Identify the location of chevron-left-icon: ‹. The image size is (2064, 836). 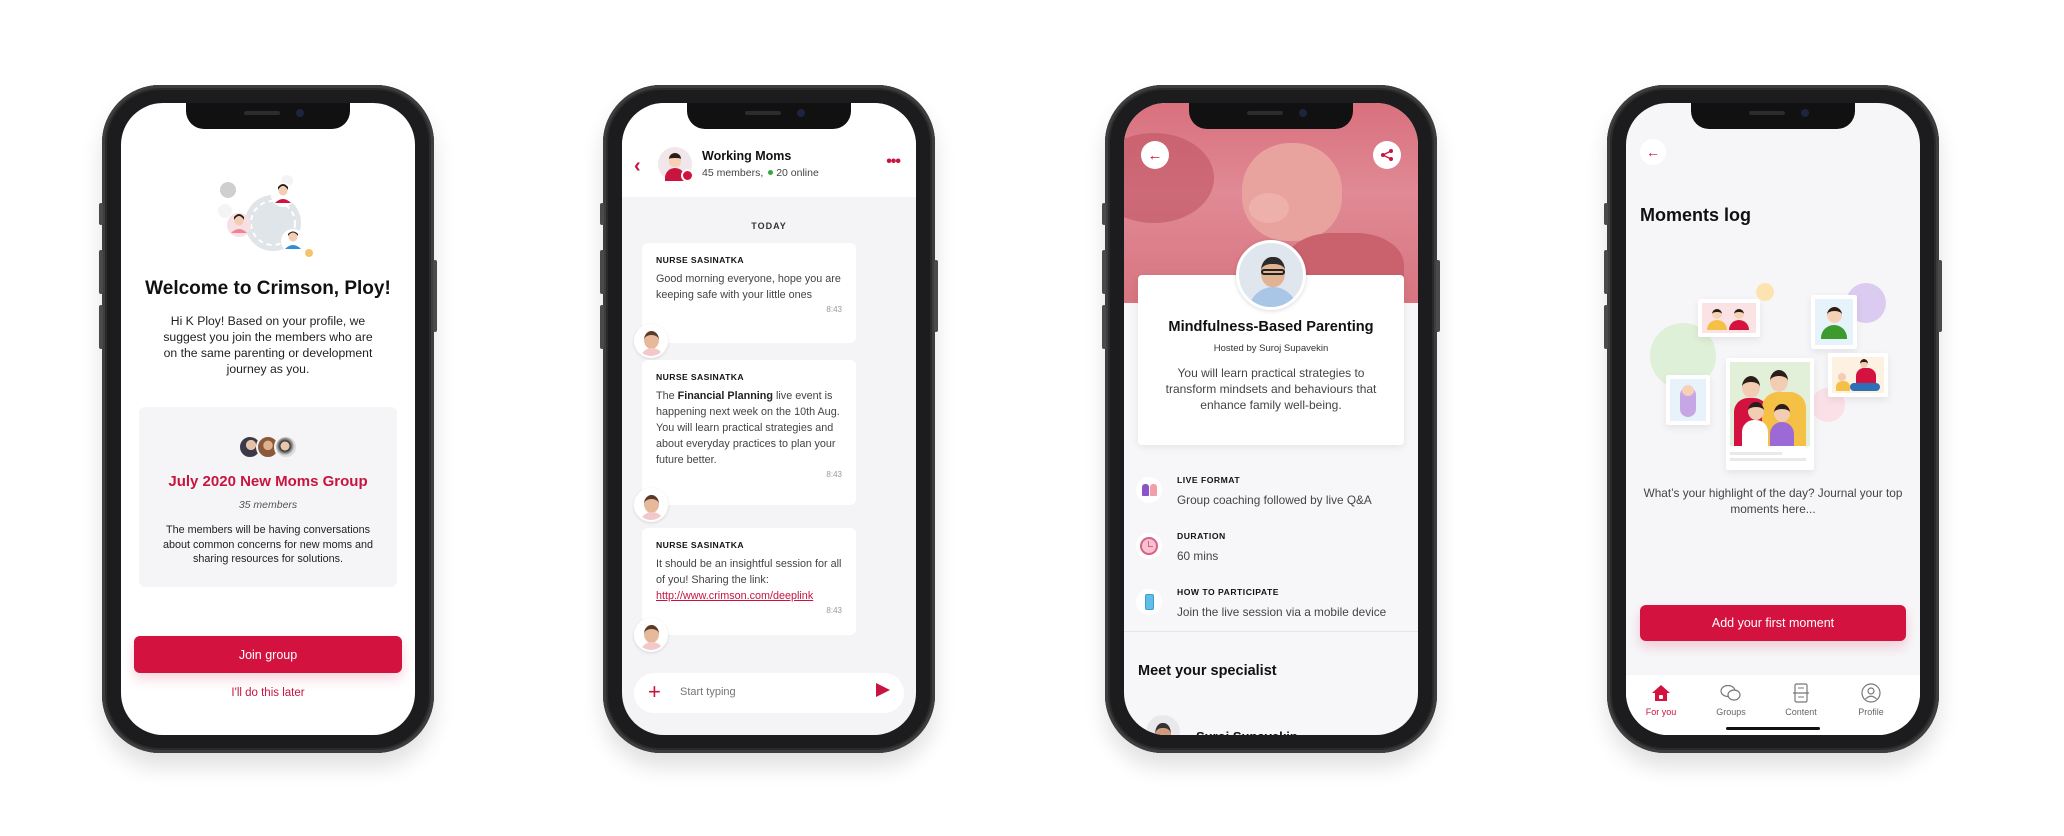
(637, 166).